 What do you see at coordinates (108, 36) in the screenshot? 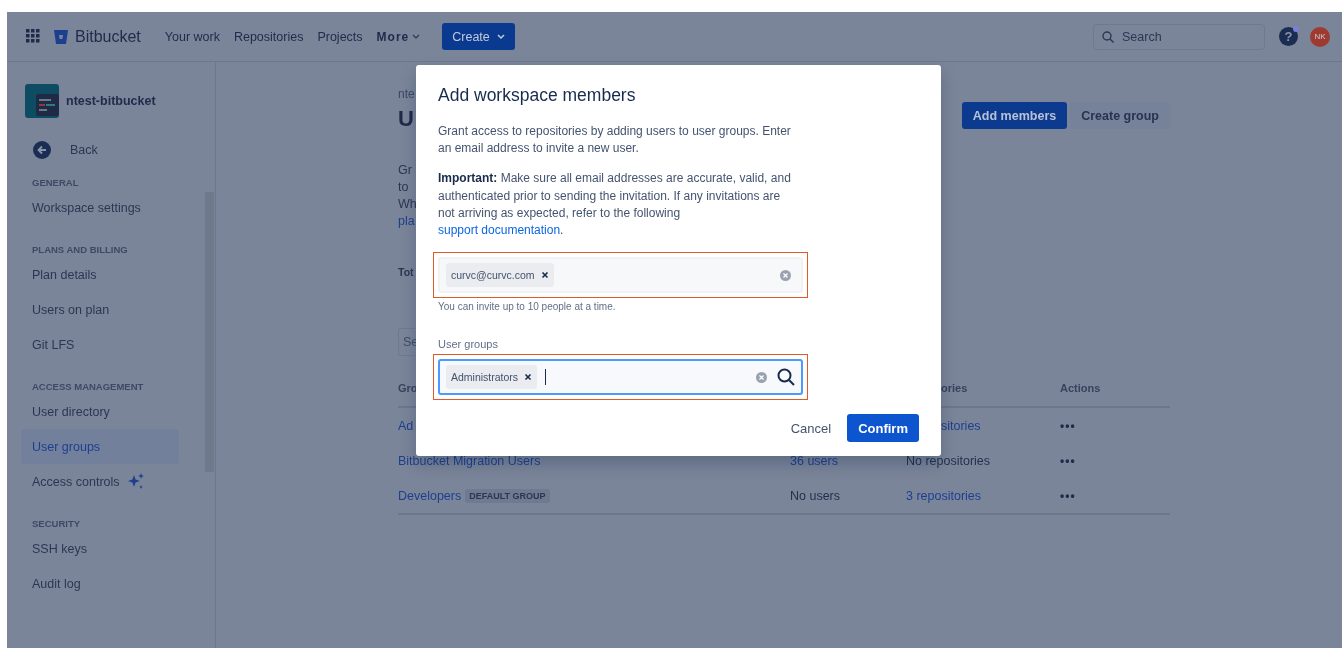
I see `product-name: Bitbucket` at bounding box center [108, 36].